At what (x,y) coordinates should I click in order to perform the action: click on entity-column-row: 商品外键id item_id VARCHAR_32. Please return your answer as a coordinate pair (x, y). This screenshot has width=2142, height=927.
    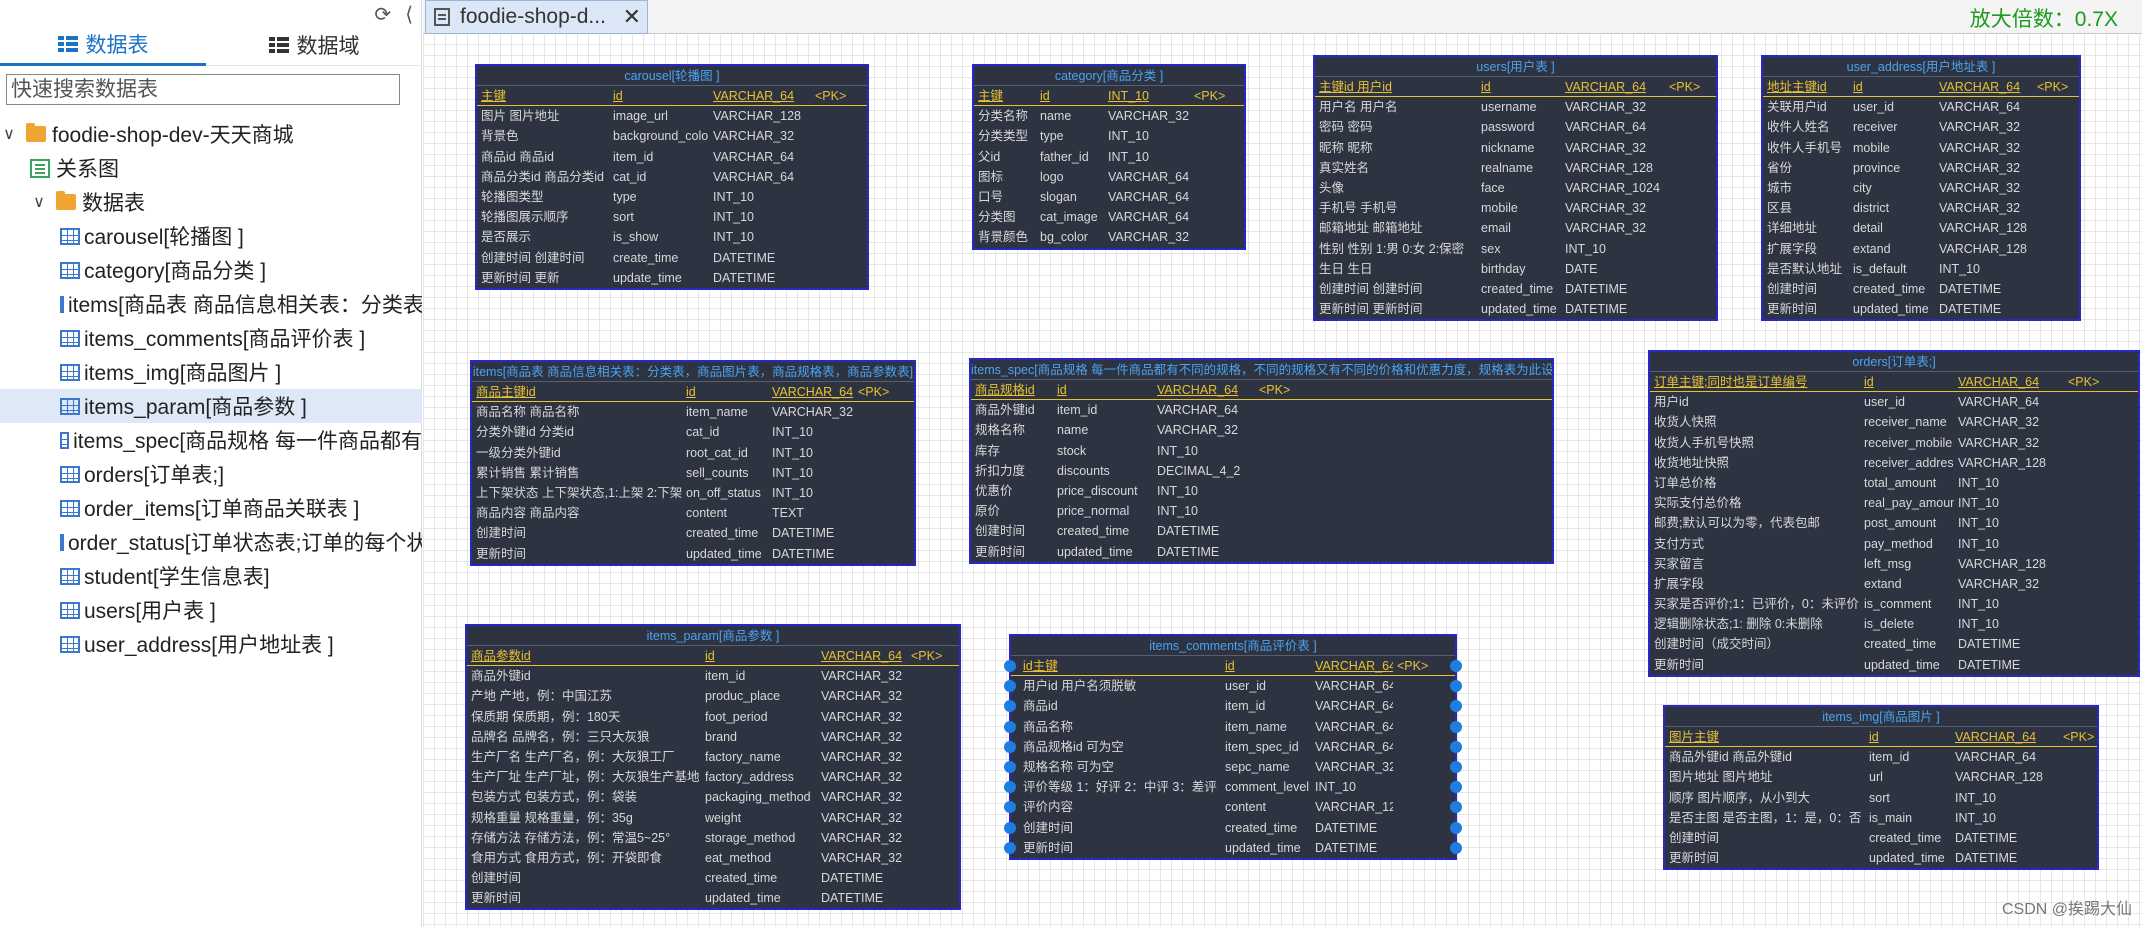
    Looking at the image, I should click on (713, 676).